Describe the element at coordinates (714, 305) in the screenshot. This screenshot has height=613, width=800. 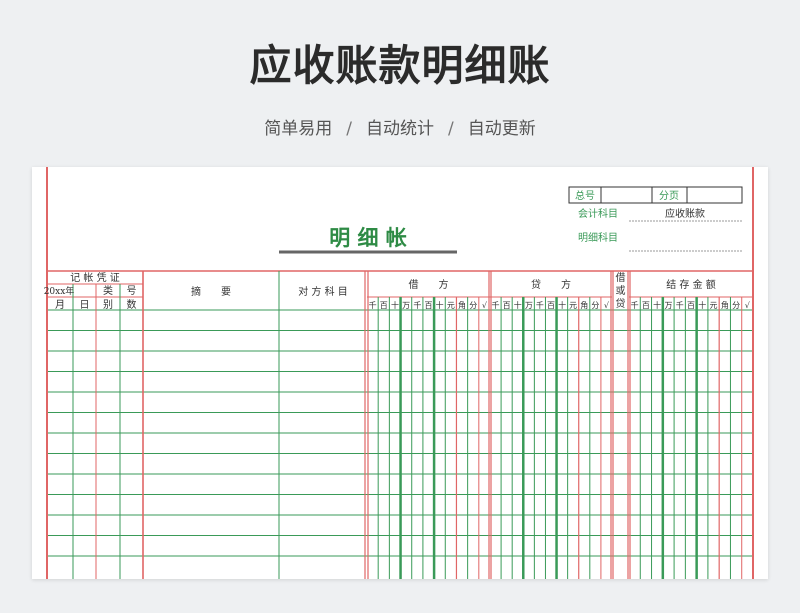
I see `balance-digit-label: 元` at that location.